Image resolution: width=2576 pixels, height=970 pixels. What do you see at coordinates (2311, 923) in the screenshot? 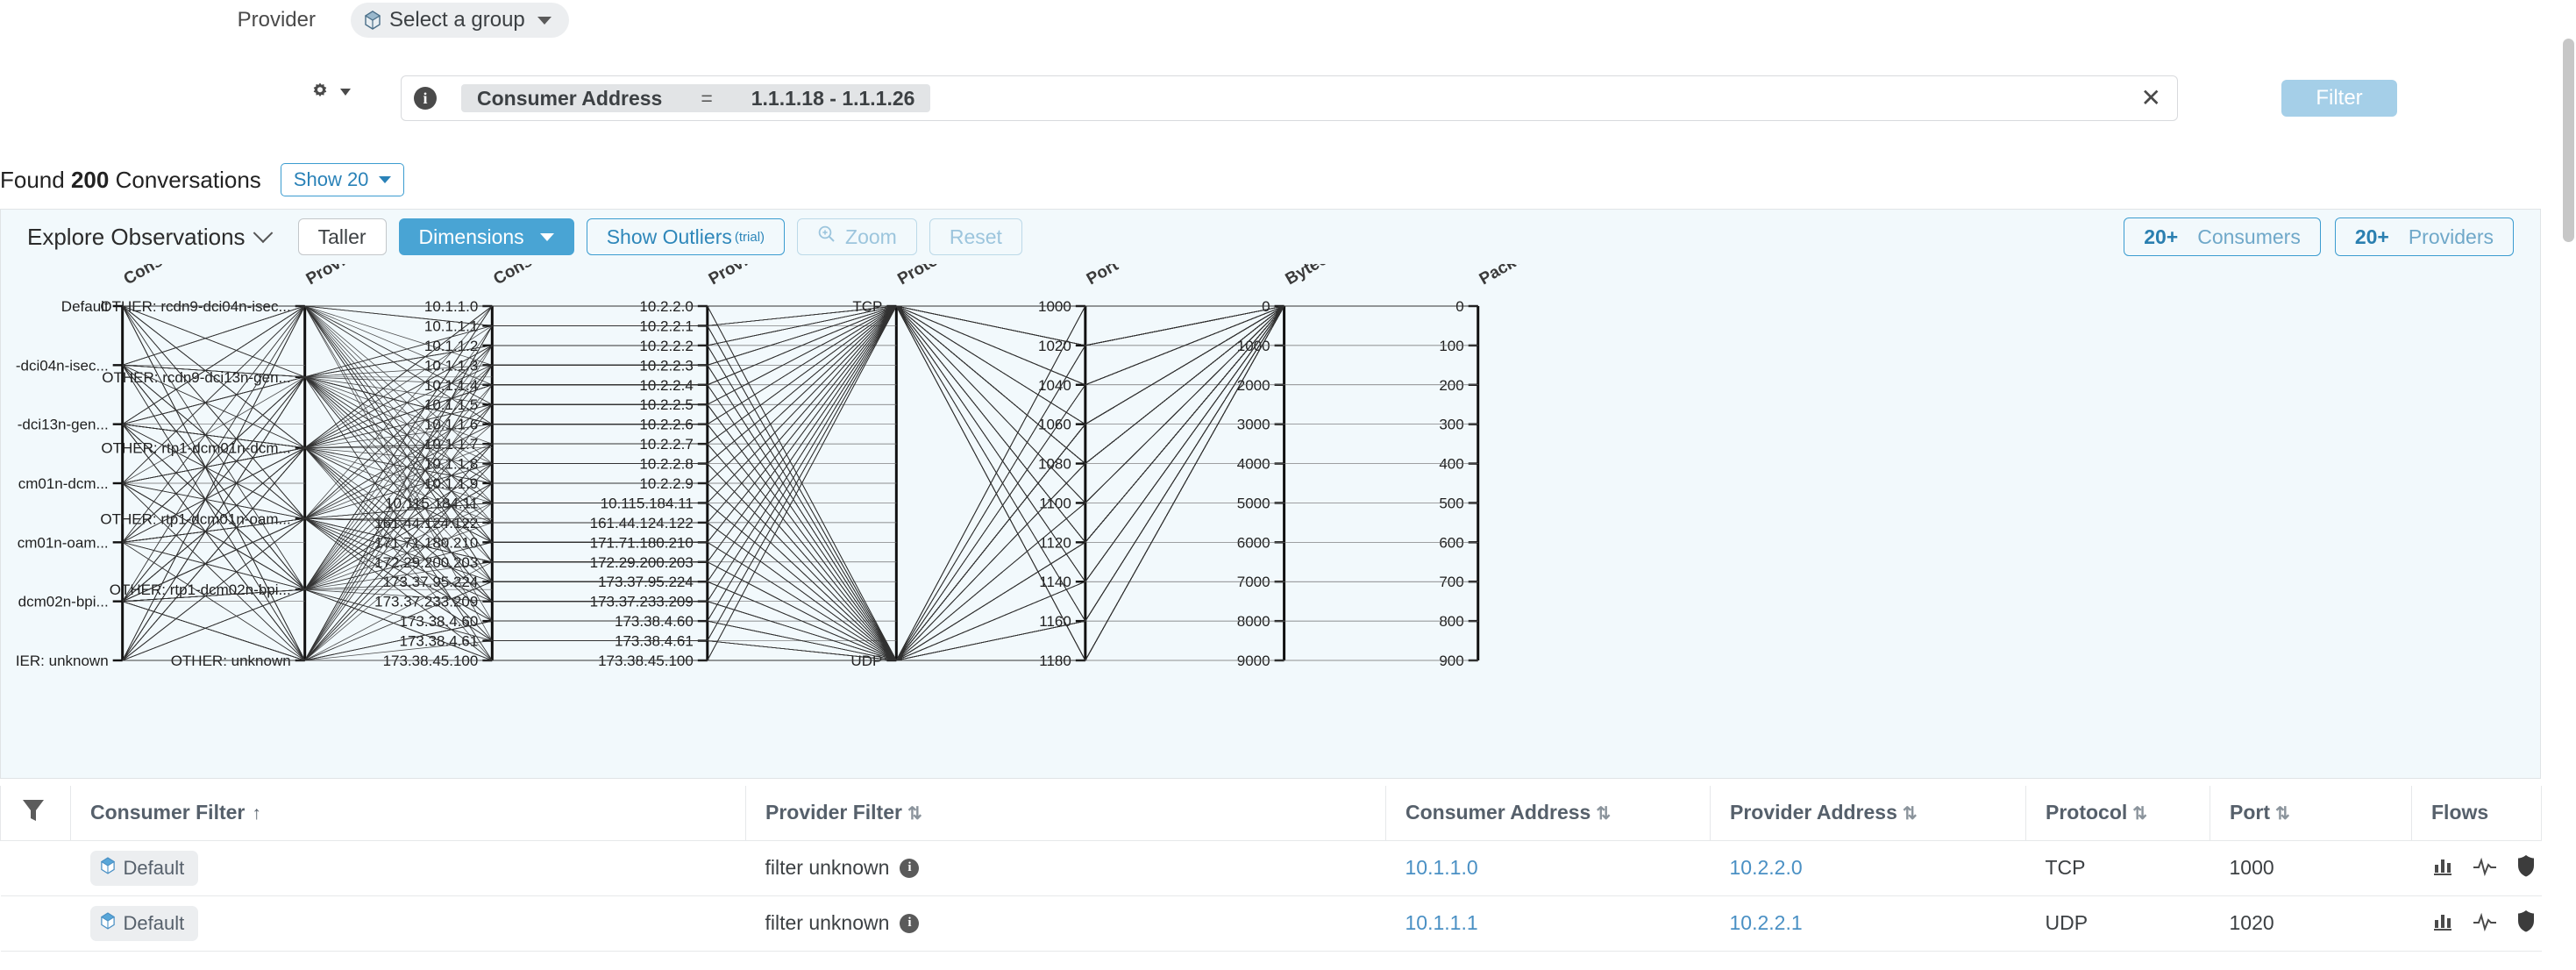
I see `cell-port: 1020` at bounding box center [2311, 923].